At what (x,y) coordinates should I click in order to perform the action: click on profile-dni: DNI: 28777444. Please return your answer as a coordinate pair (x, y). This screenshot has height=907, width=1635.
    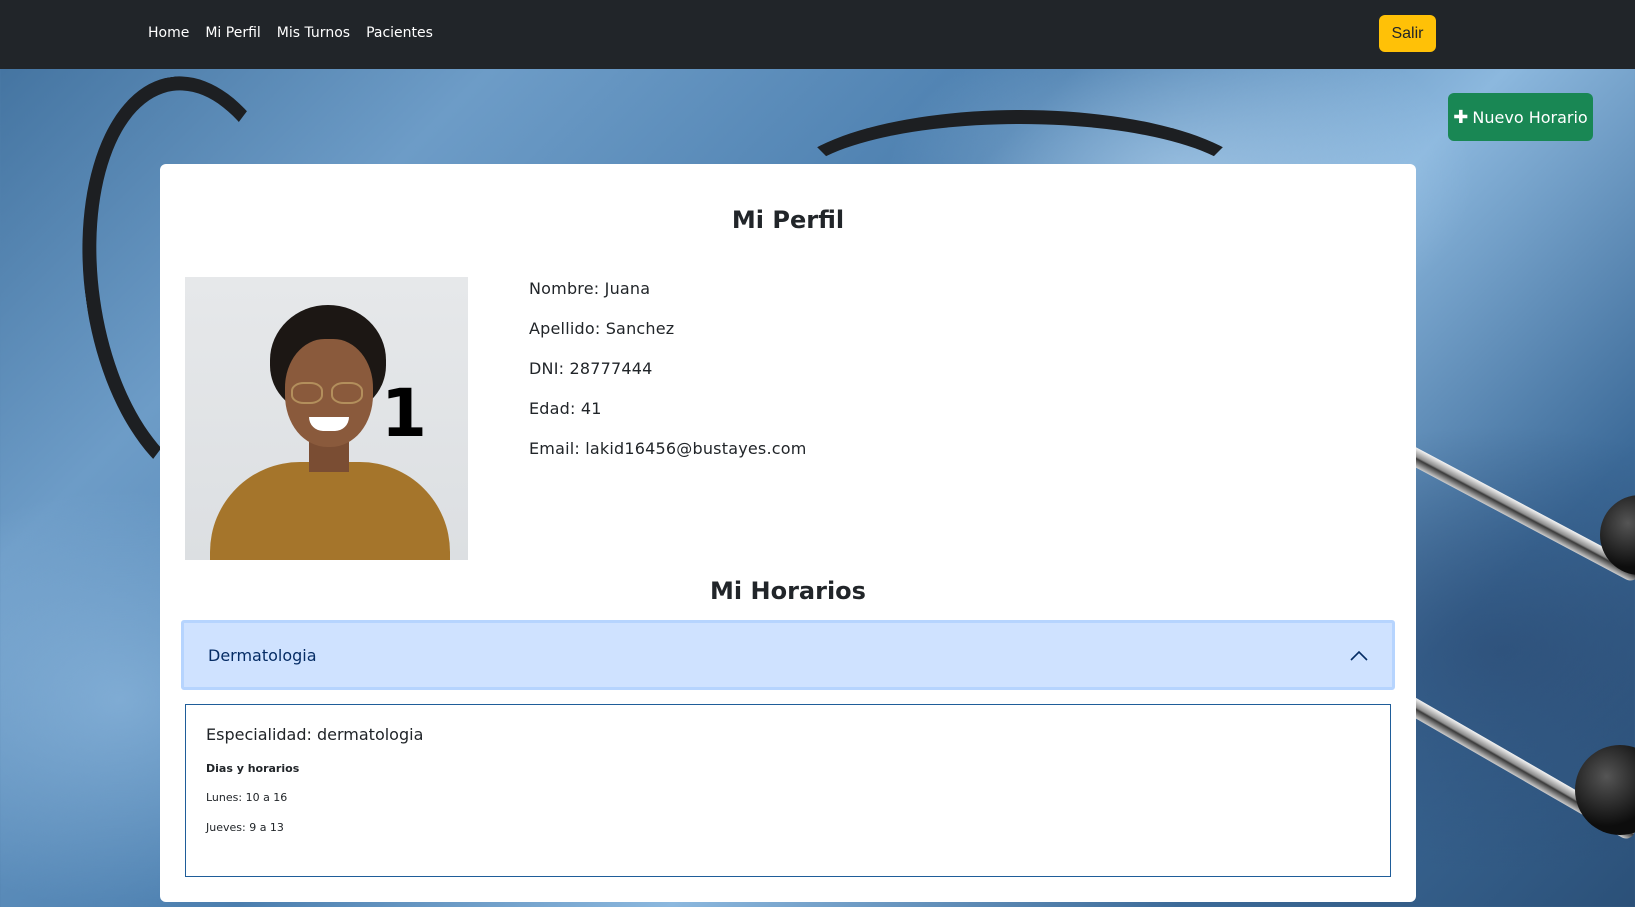
    Looking at the image, I should click on (591, 368).